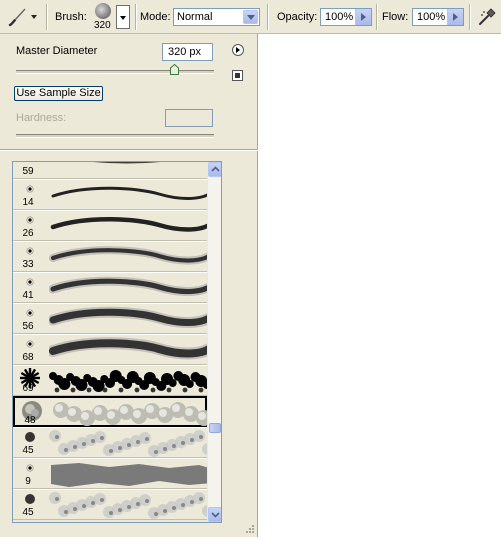 Image resolution: width=501 pixels, height=539 pixels. What do you see at coordinates (216, 17) in the screenshot?
I see `mode-select: Normal` at bounding box center [216, 17].